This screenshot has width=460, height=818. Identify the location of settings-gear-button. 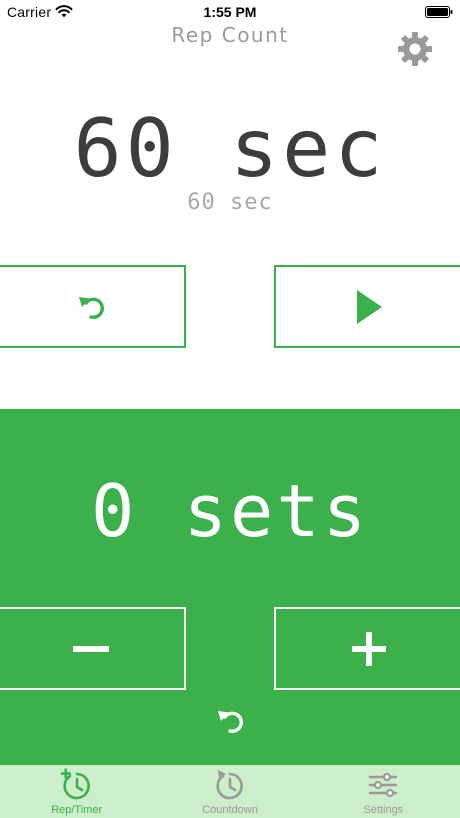
(415, 49).